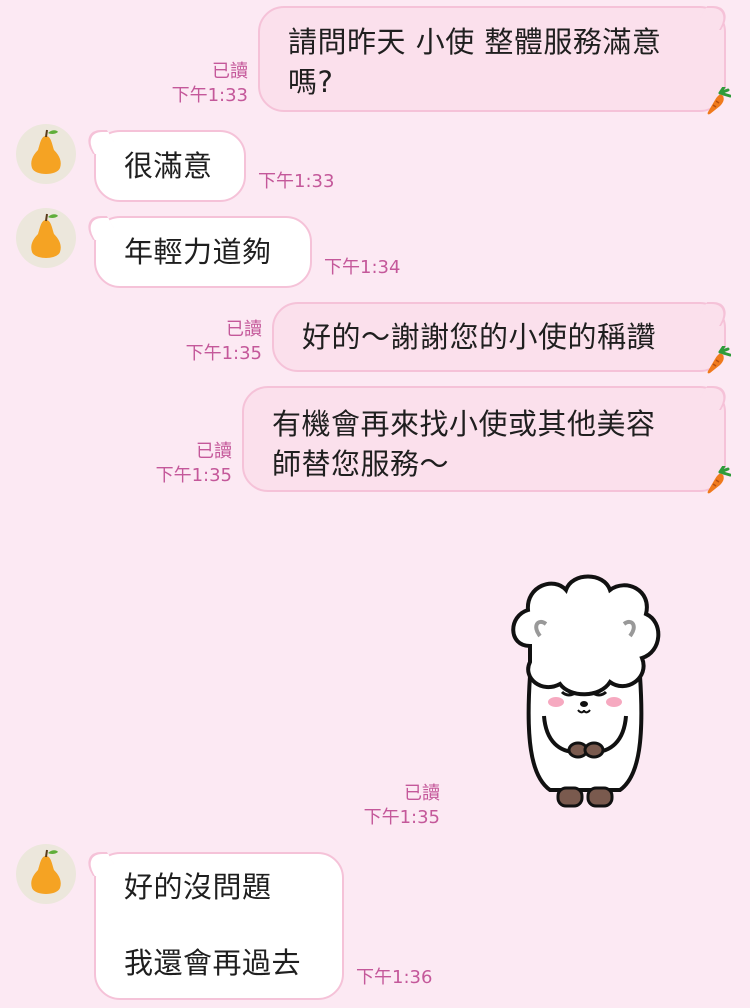  What do you see at coordinates (194, 84) in the screenshot?
I see `message-meta: 已讀 下午1:33` at bounding box center [194, 84].